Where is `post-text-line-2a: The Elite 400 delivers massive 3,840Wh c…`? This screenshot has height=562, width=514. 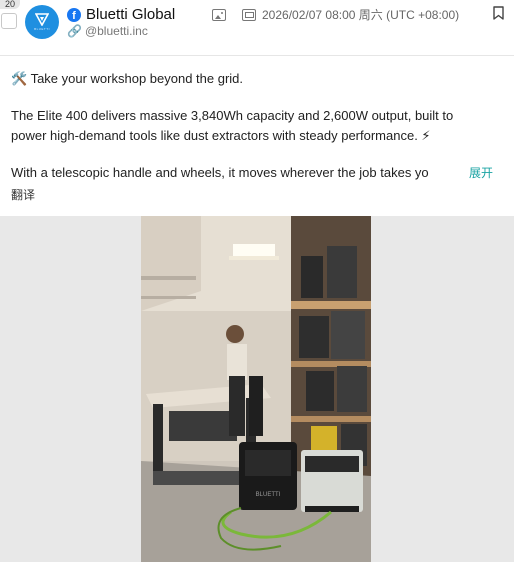
post-text-line-2a: The Elite 400 delivers massive 3,840Wh c… is located at coordinates (232, 115).